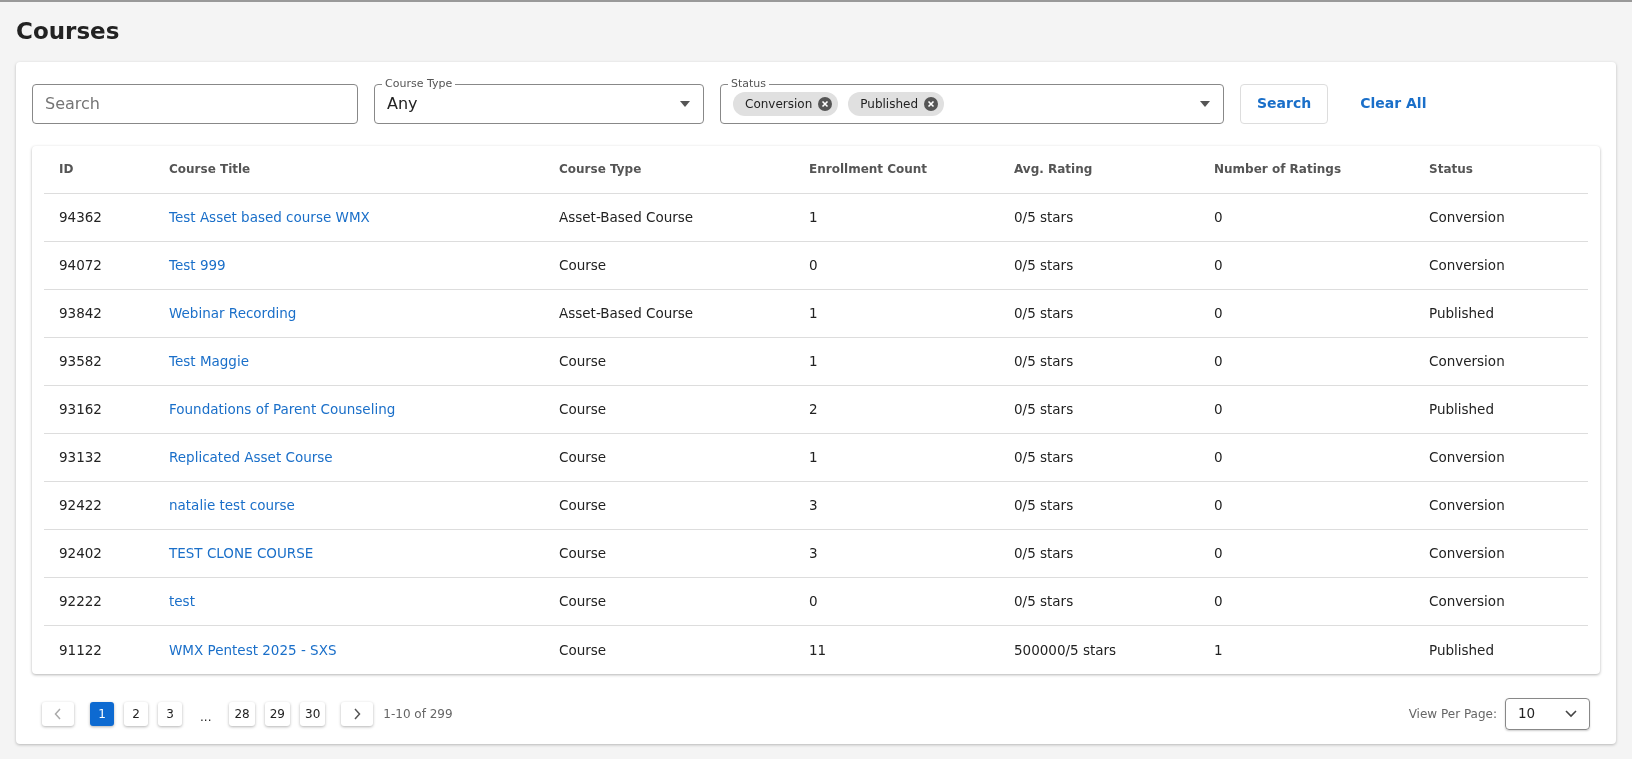  What do you see at coordinates (1547, 713) in the screenshot?
I see `per-page-dropdown: 10` at bounding box center [1547, 713].